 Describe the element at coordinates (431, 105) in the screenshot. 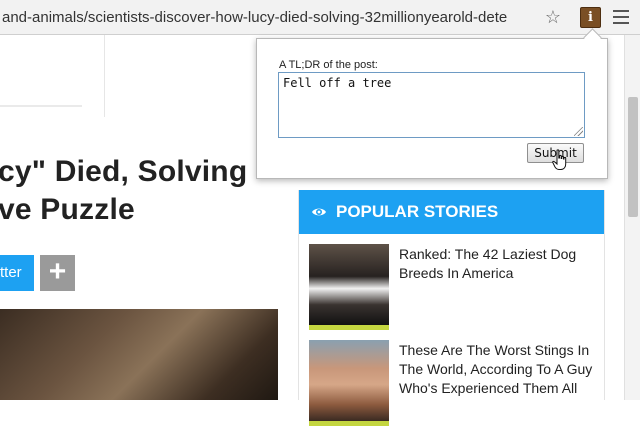

I see `tldr-textarea: Fell off a tree` at that location.